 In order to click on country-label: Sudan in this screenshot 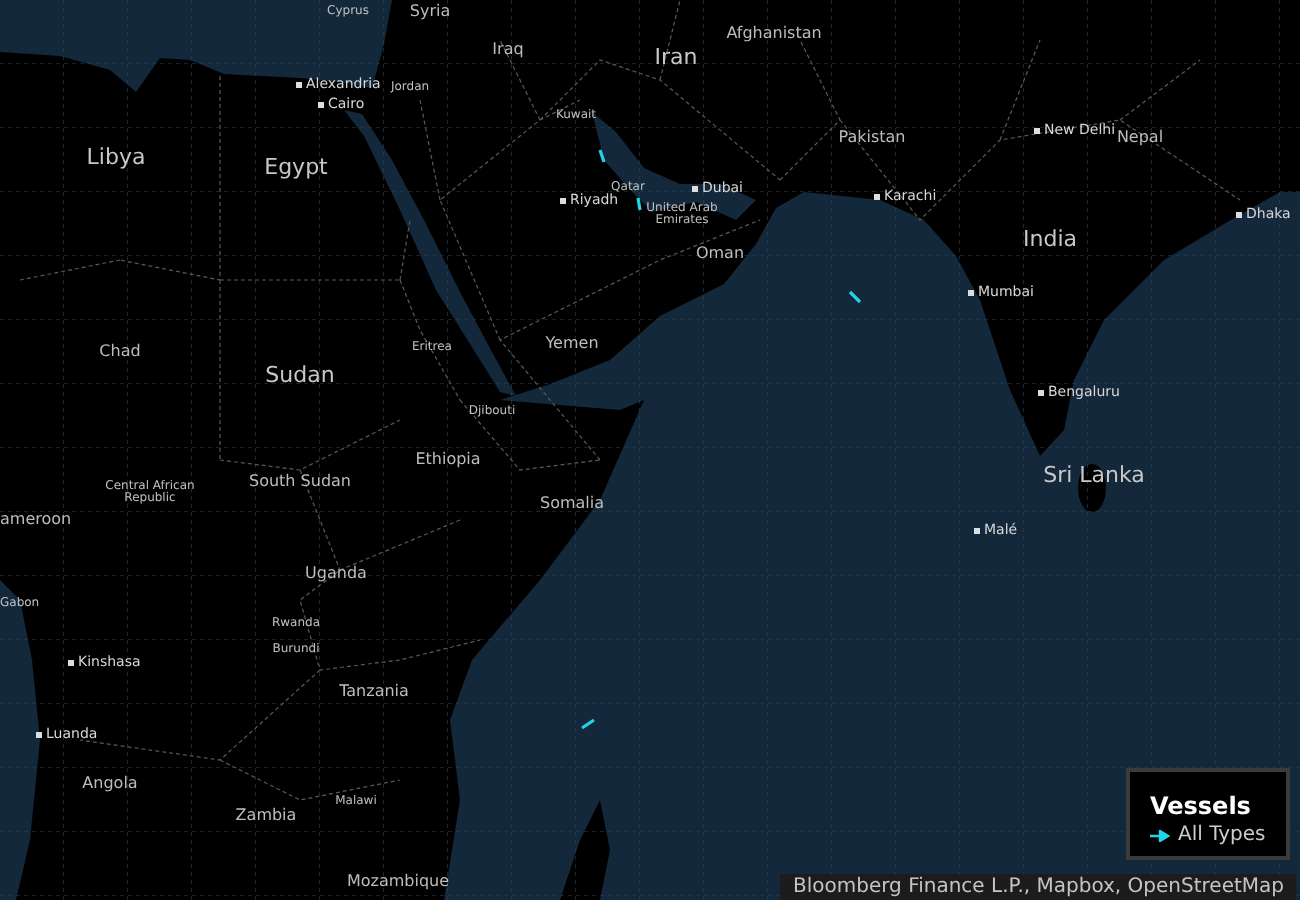, I will do `click(300, 376)`.